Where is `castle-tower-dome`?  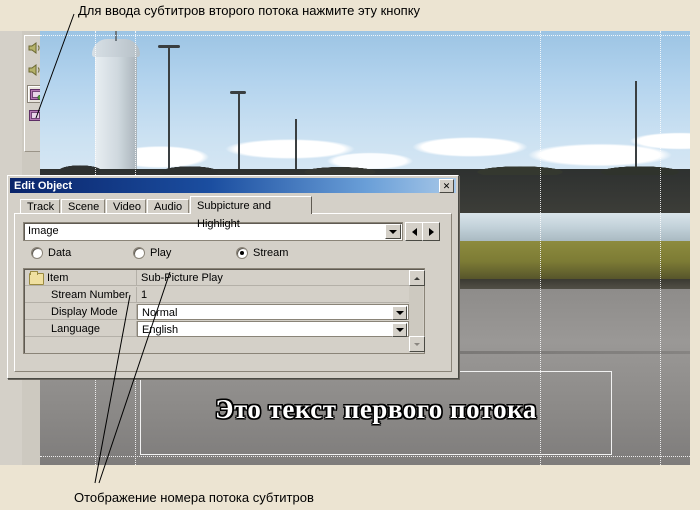
castle-tower-dome is located at coordinates (116, 48).